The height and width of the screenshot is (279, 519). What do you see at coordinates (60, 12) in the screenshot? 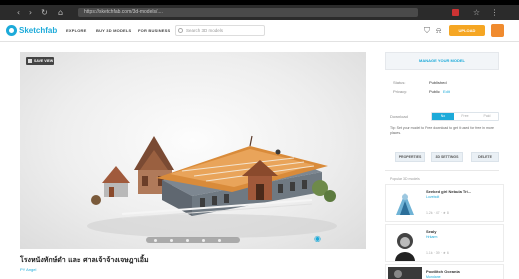
I see `home-icon: ⌂` at bounding box center [60, 12].